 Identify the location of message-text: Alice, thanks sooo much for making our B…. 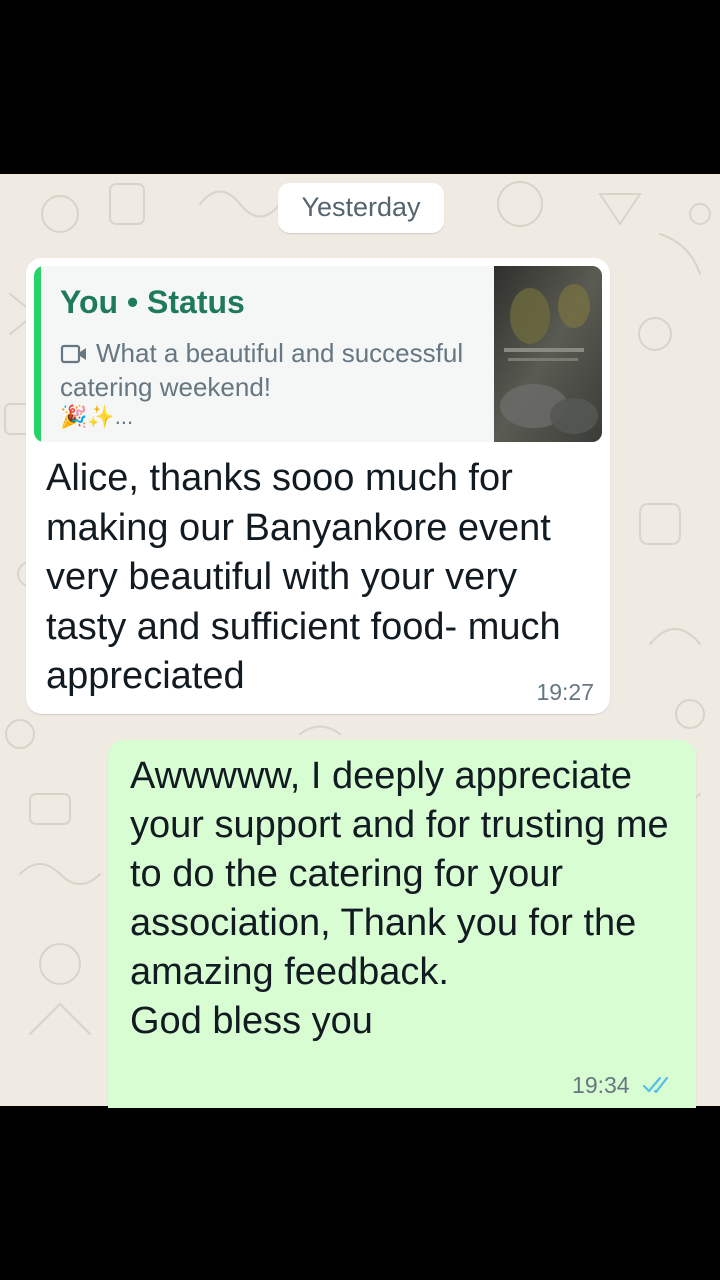
(303, 577).